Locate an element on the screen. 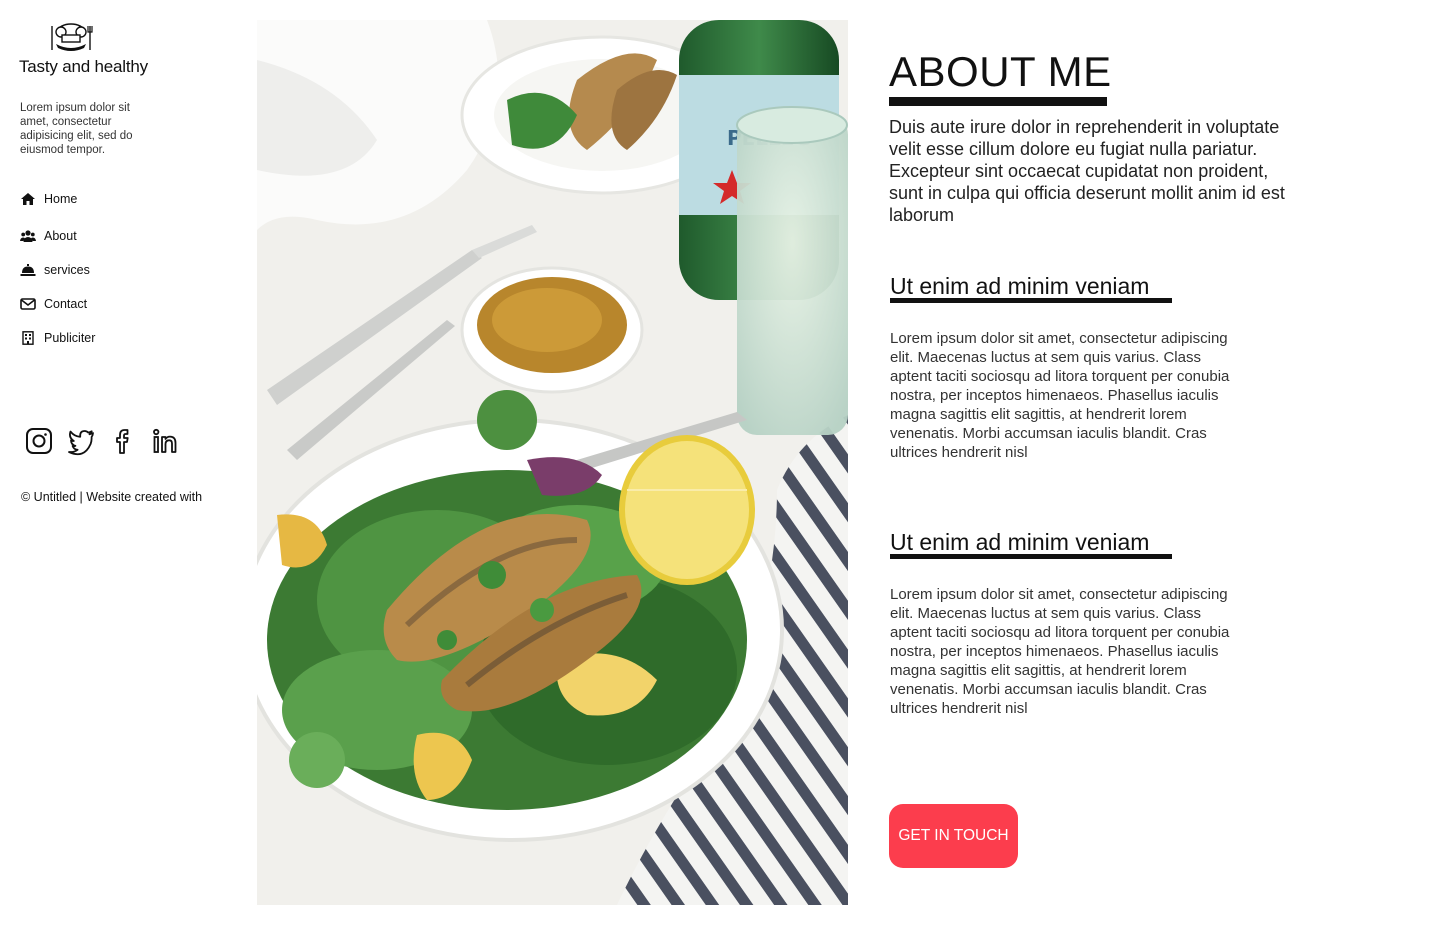  nav-item-home: Home is located at coordinates (48, 199).